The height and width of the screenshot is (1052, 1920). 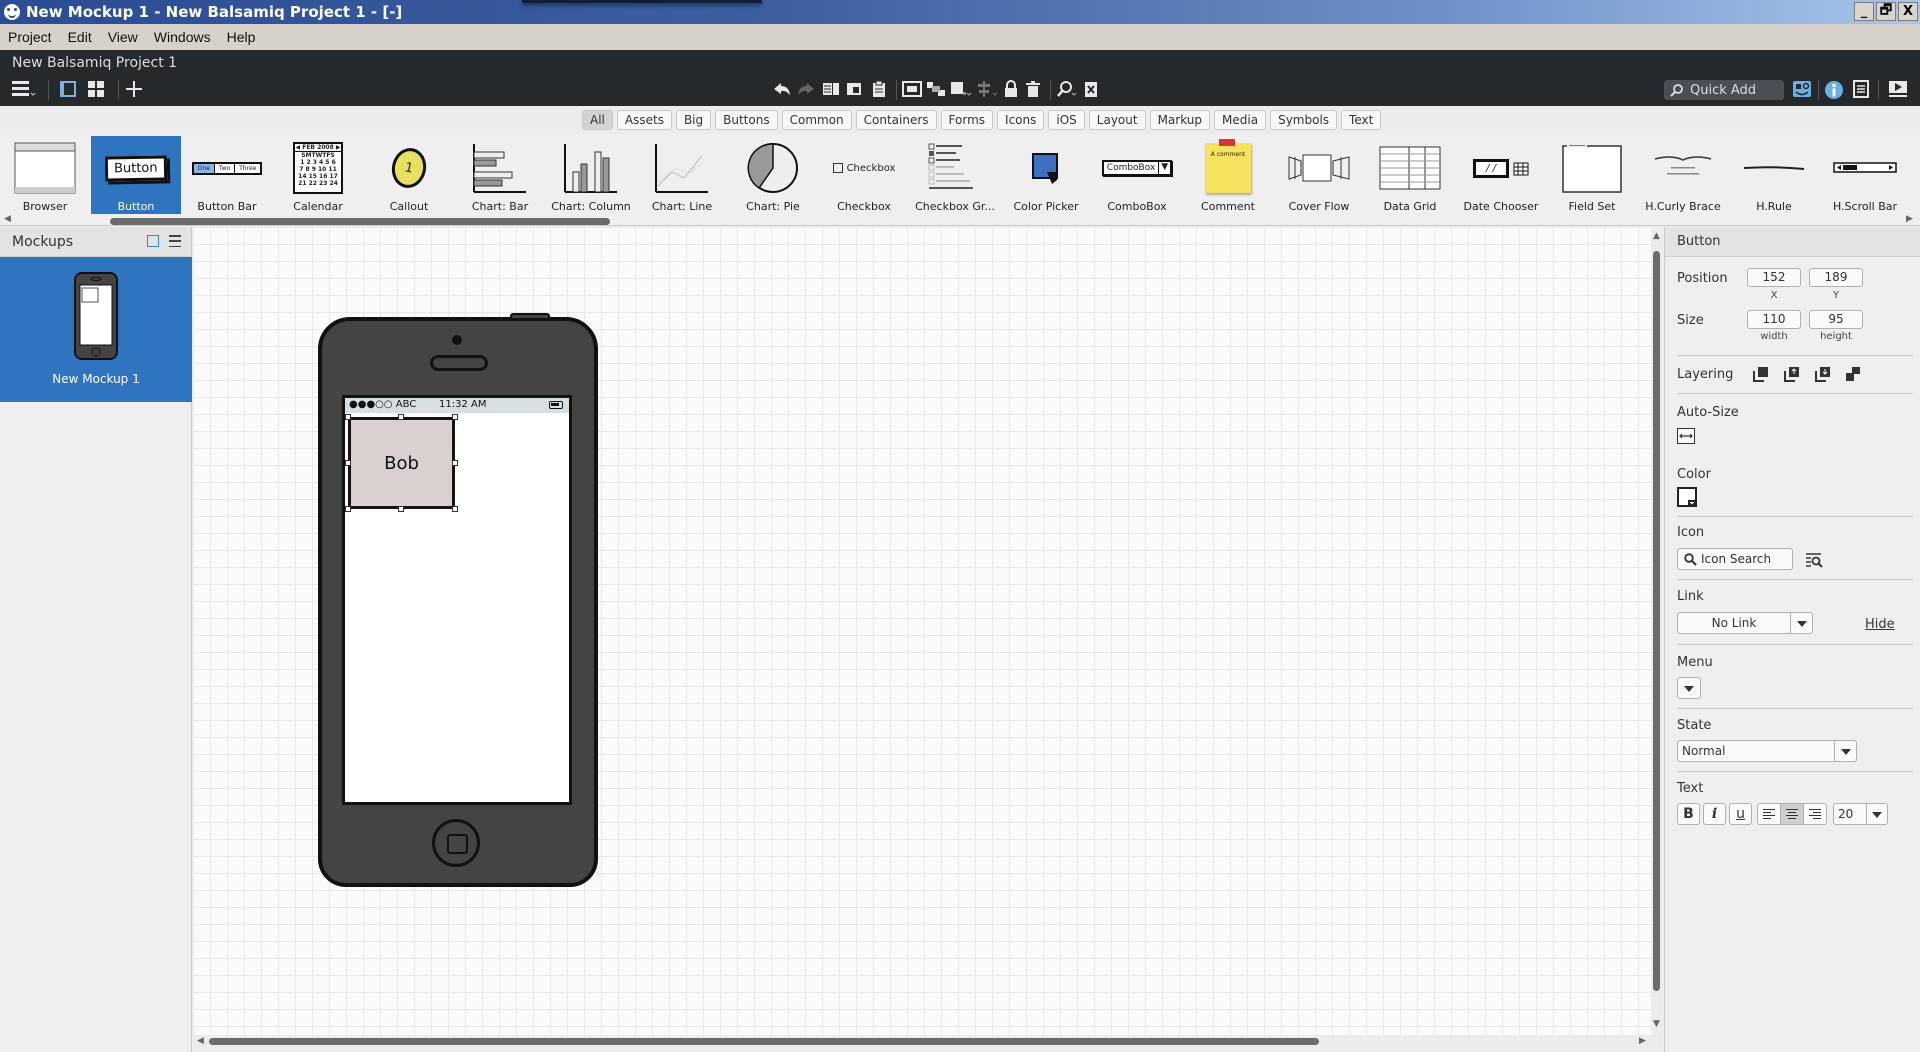 I want to click on align-right-button, so click(x=1815, y=814).